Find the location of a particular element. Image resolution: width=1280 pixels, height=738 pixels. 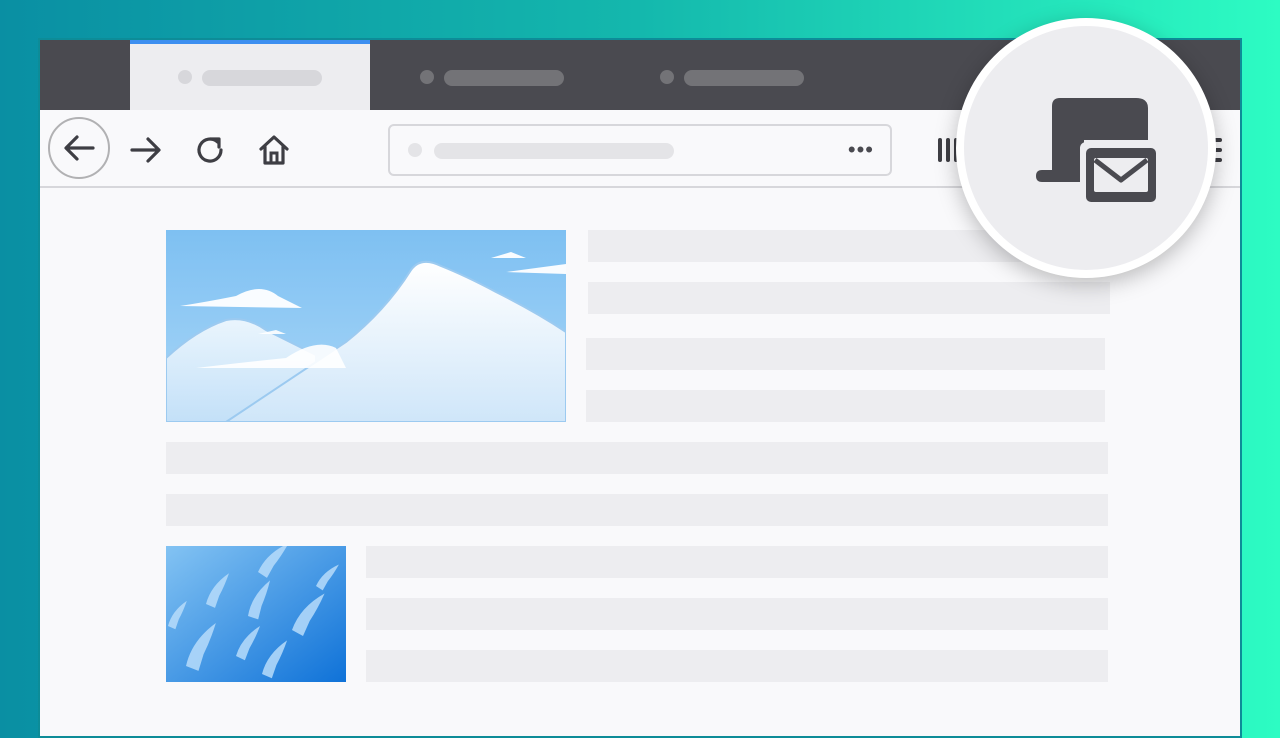

forward-button is located at coordinates (146, 150).